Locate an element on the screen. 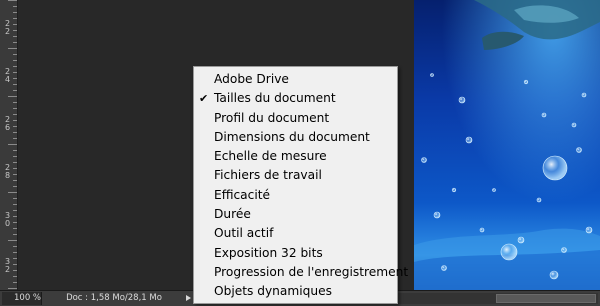 The image size is (600, 306). menu-item-label: Echelle de mesure is located at coordinates (270, 156).